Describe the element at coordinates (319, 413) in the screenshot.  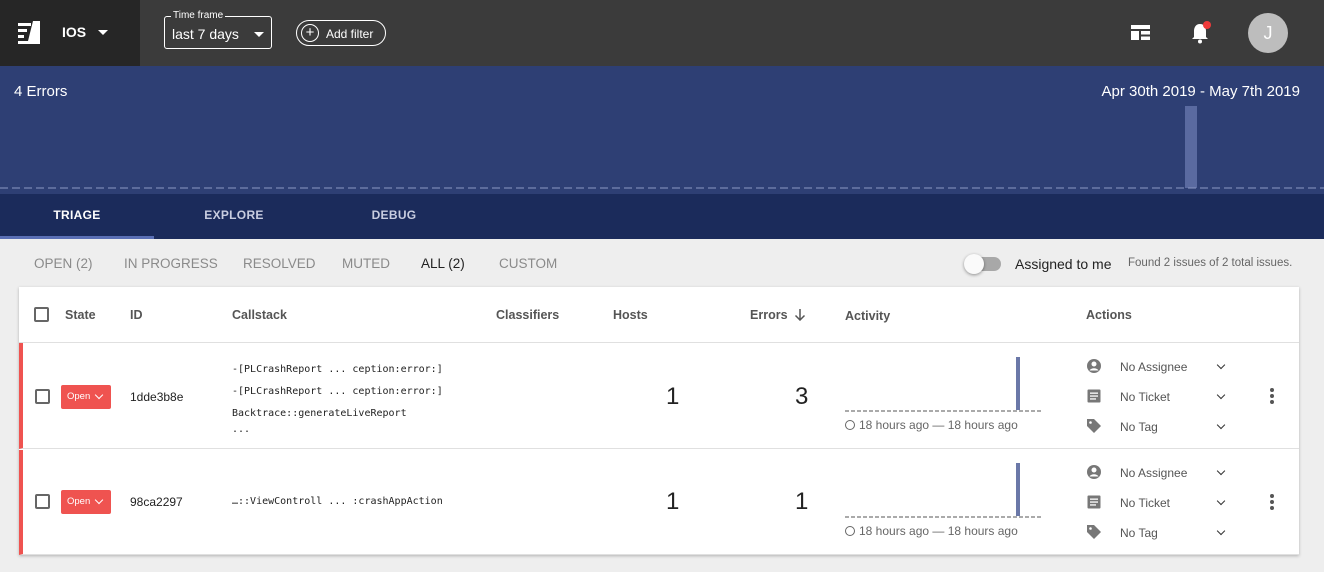
I see `callstack-frame: Backtrace::generateLiveReport` at that location.